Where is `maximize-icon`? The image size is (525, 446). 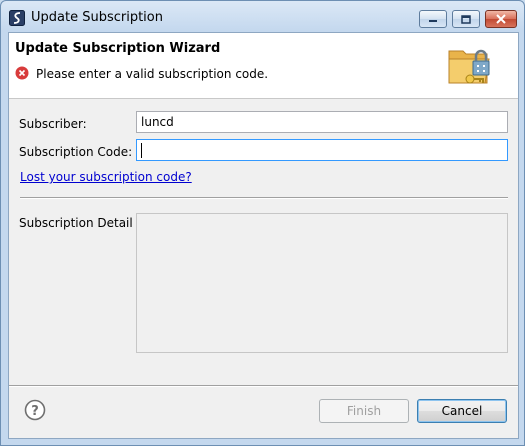
maximize-icon is located at coordinates (466, 19).